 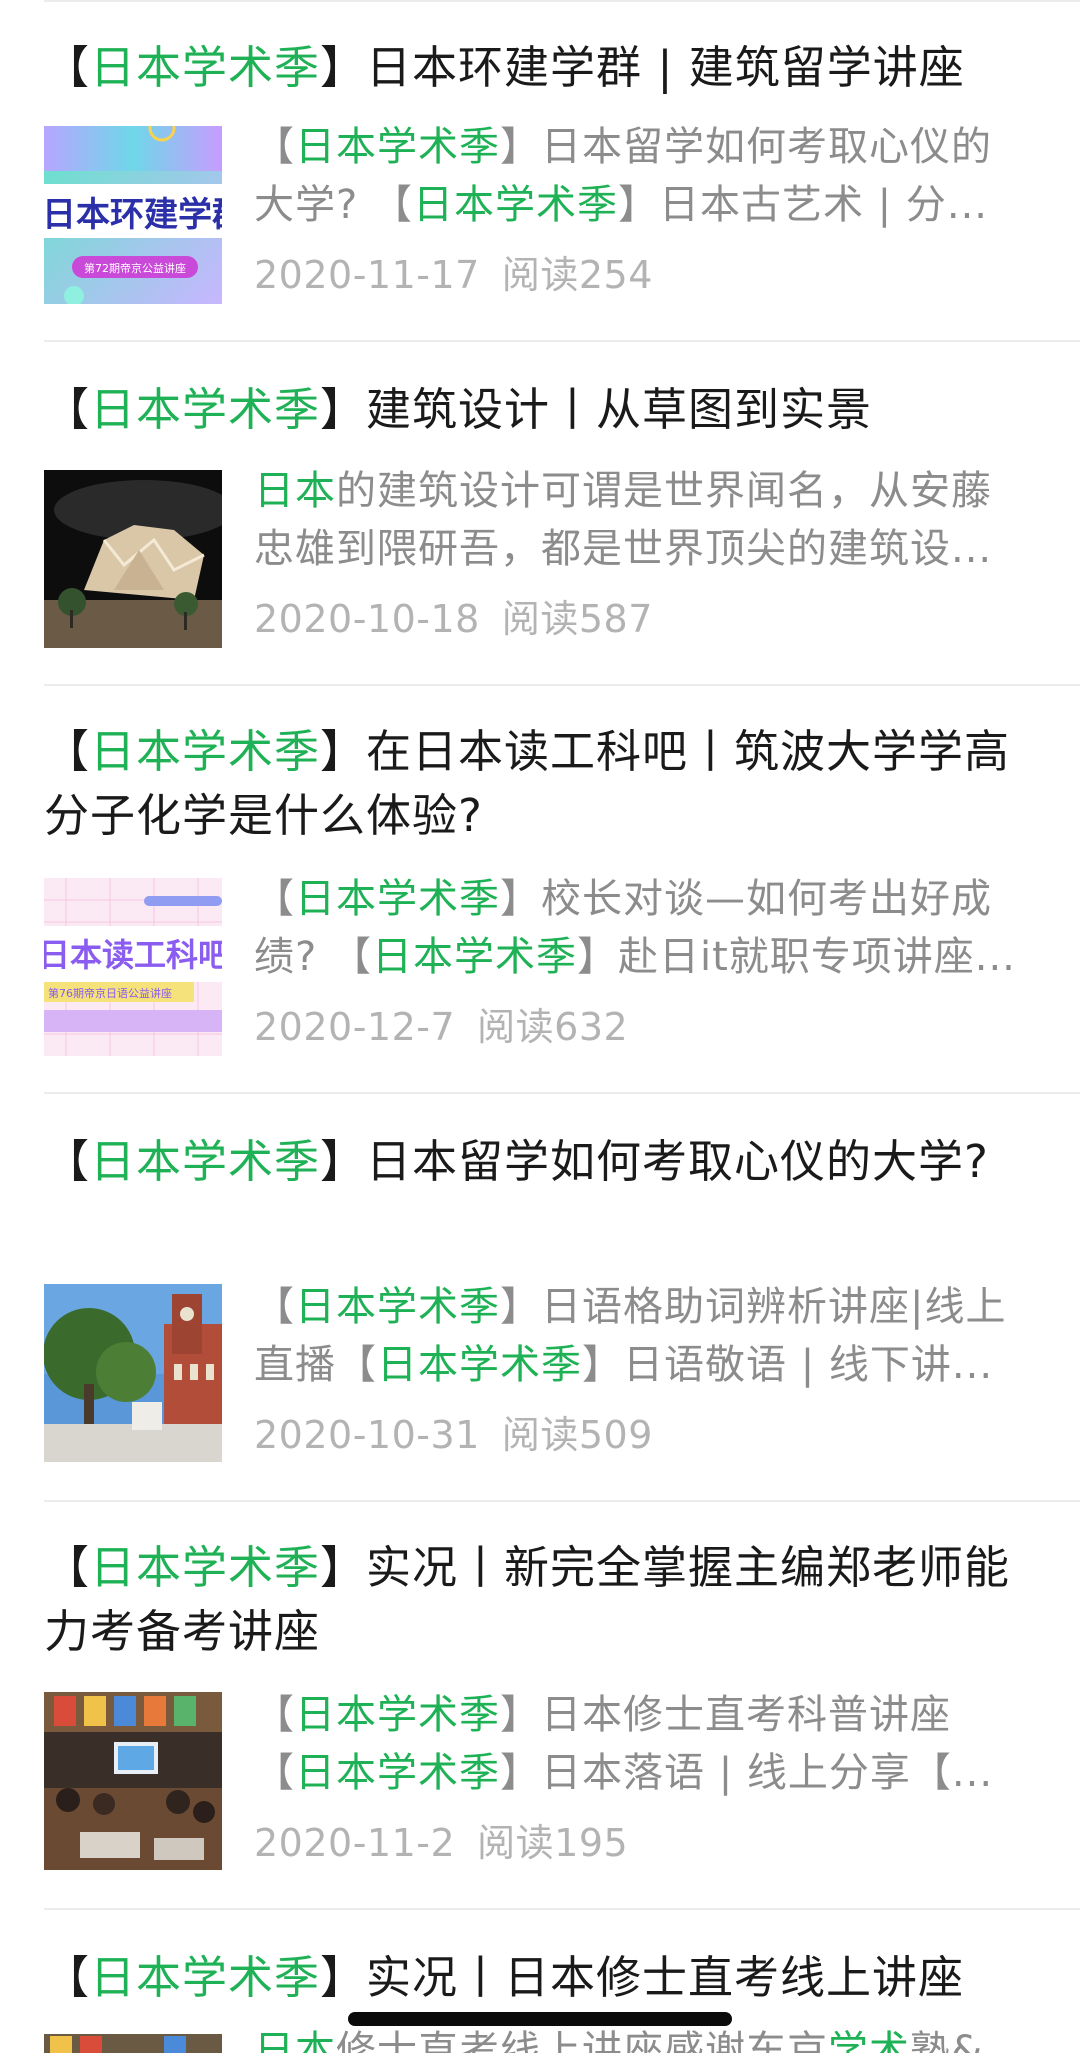 I want to click on keyword-highlight: 学术, so click(x=869, y=2040).